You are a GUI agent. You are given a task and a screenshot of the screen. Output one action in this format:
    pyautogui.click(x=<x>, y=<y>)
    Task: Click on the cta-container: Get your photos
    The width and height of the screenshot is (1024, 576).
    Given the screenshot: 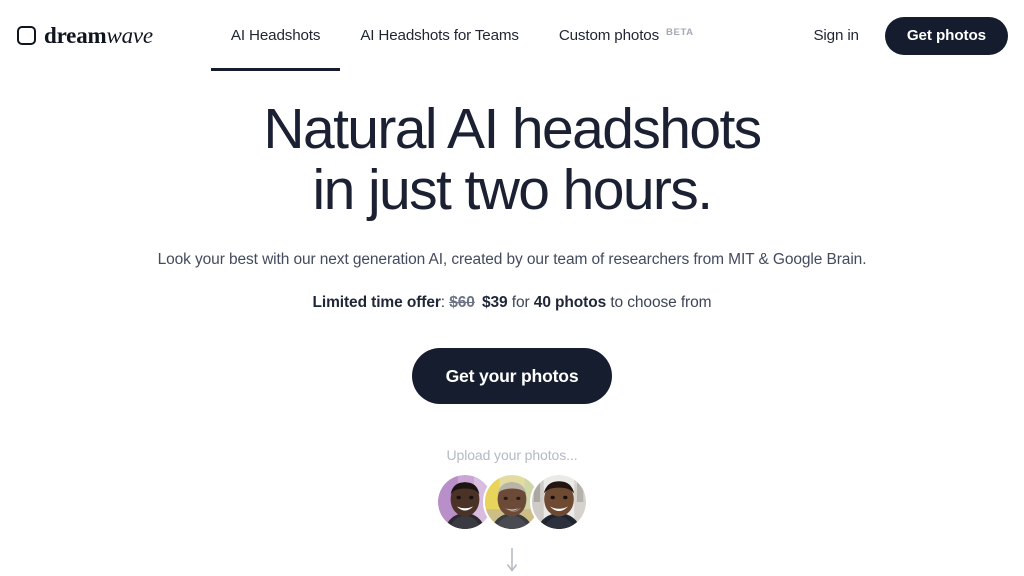 What is the action you would take?
    pyautogui.click(x=512, y=376)
    